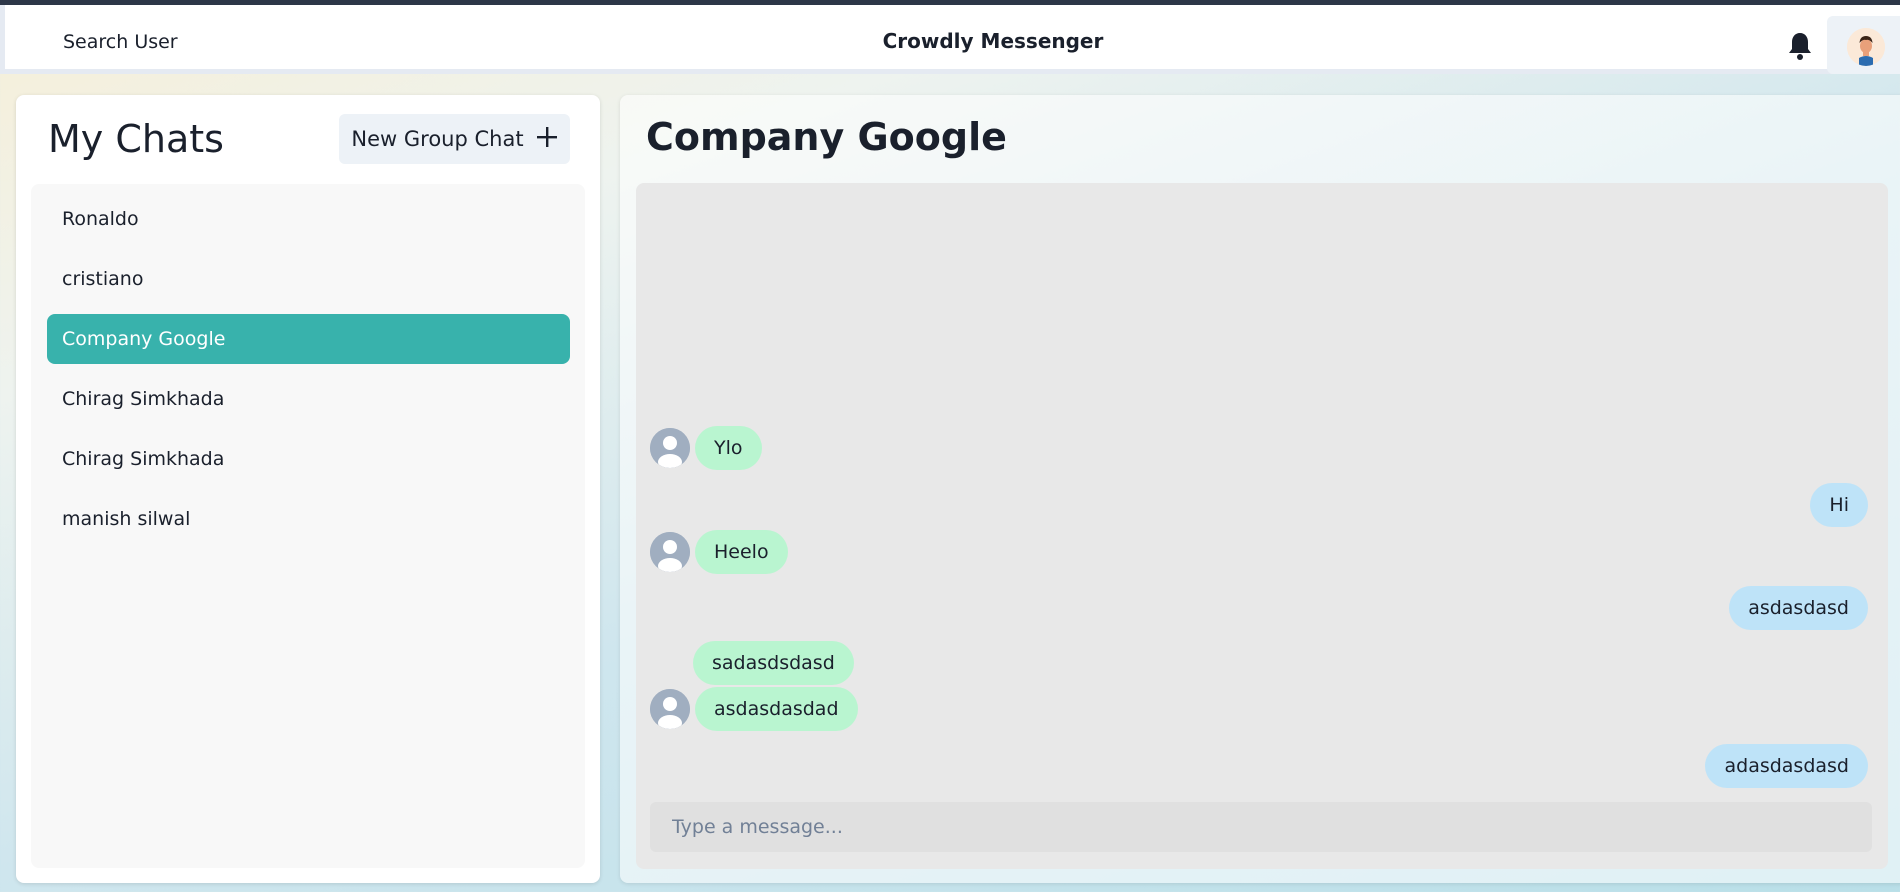  Describe the element at coordinates (547, 139) in the screenshot. I see `plus-icon` at that location.